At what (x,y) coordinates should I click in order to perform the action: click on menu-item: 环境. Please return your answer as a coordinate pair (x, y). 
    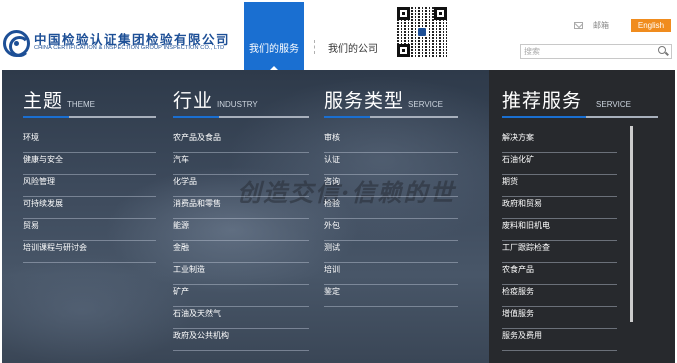
    Looking at the image, I should click on (89, 142).